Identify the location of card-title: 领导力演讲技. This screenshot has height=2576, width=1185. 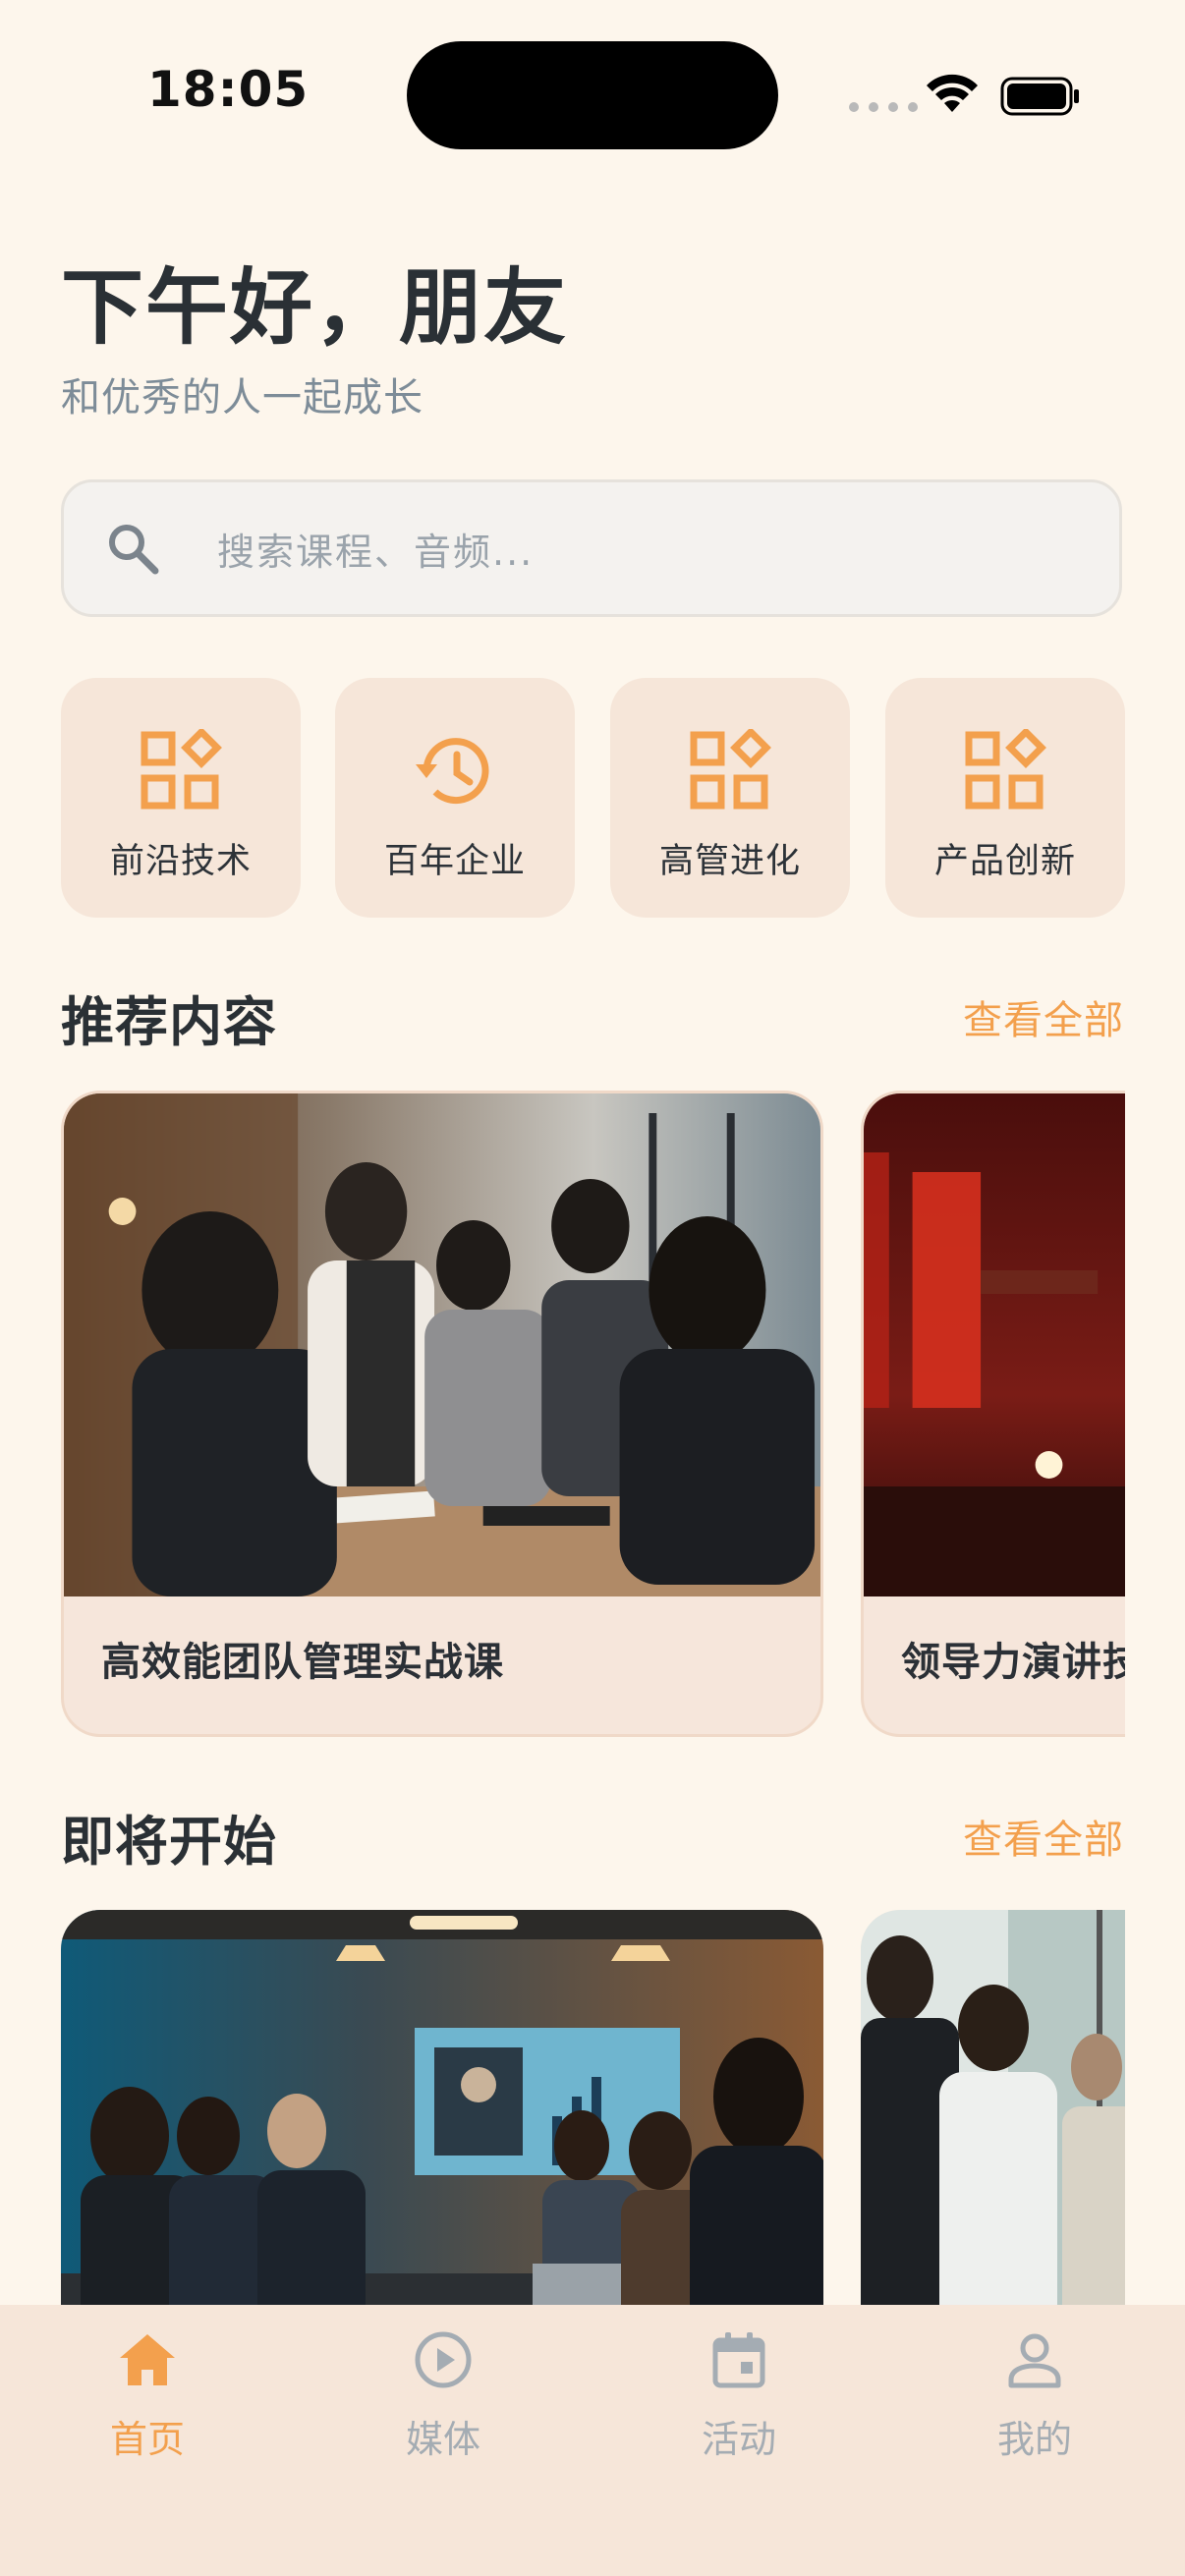
(1013, 1662).